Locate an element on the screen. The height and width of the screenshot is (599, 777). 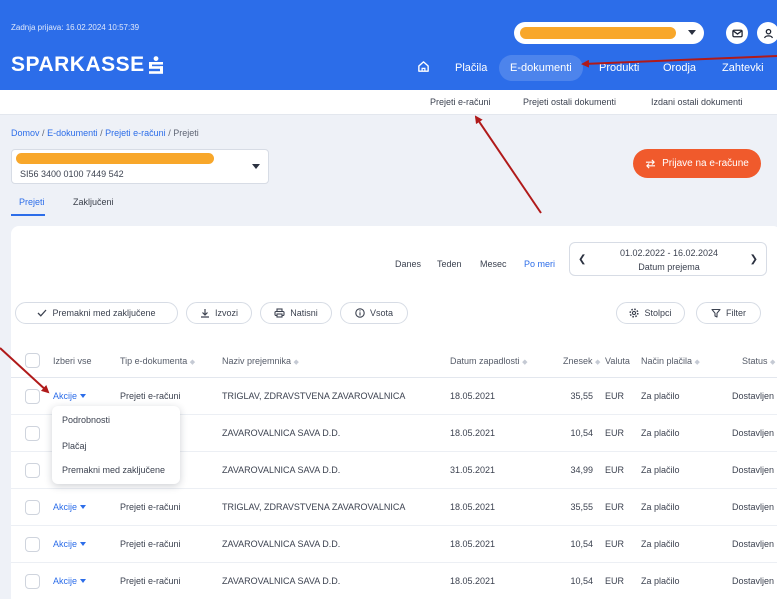
sum-label: Vsota is located at coordinates (381, 313).